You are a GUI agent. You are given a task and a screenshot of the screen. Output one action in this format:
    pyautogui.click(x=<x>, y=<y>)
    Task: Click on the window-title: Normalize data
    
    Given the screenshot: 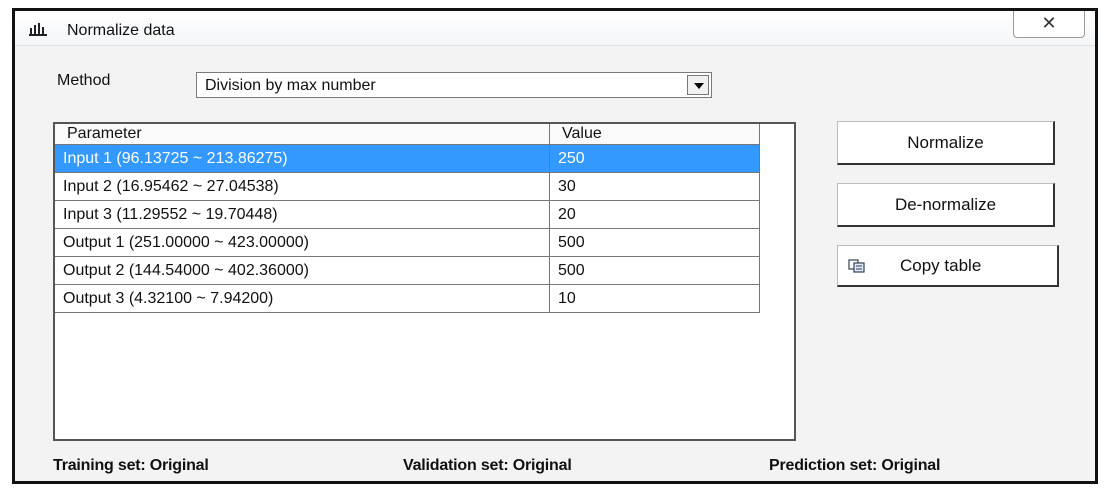 What is the action you would take?
    pyautogui.click(x=121, y=30)
    